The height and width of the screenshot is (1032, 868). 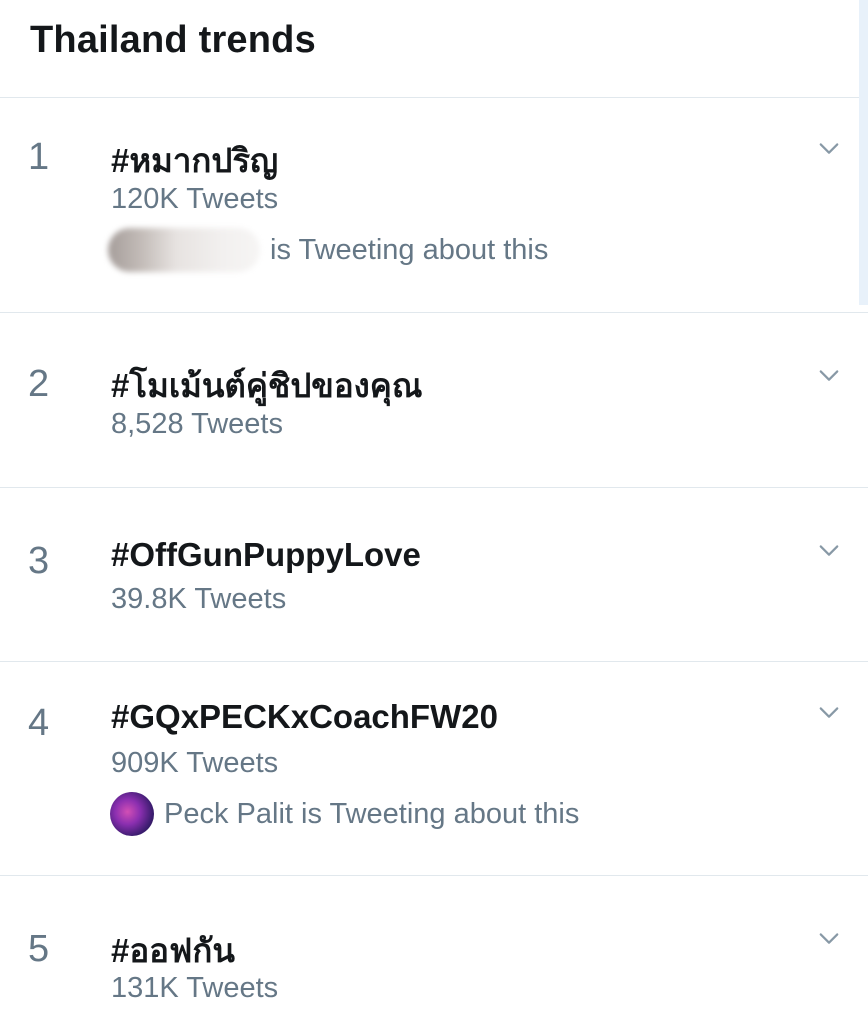 I want to click on trend-rank: 2, so click(x=39, y=384).